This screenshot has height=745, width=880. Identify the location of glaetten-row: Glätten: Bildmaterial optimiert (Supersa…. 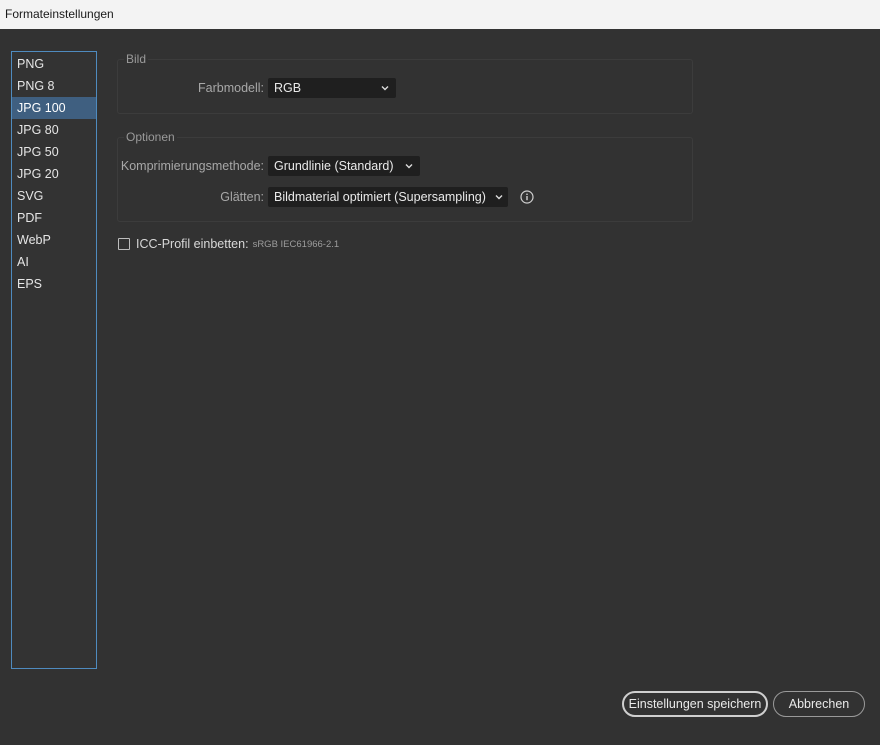
(325, 197).